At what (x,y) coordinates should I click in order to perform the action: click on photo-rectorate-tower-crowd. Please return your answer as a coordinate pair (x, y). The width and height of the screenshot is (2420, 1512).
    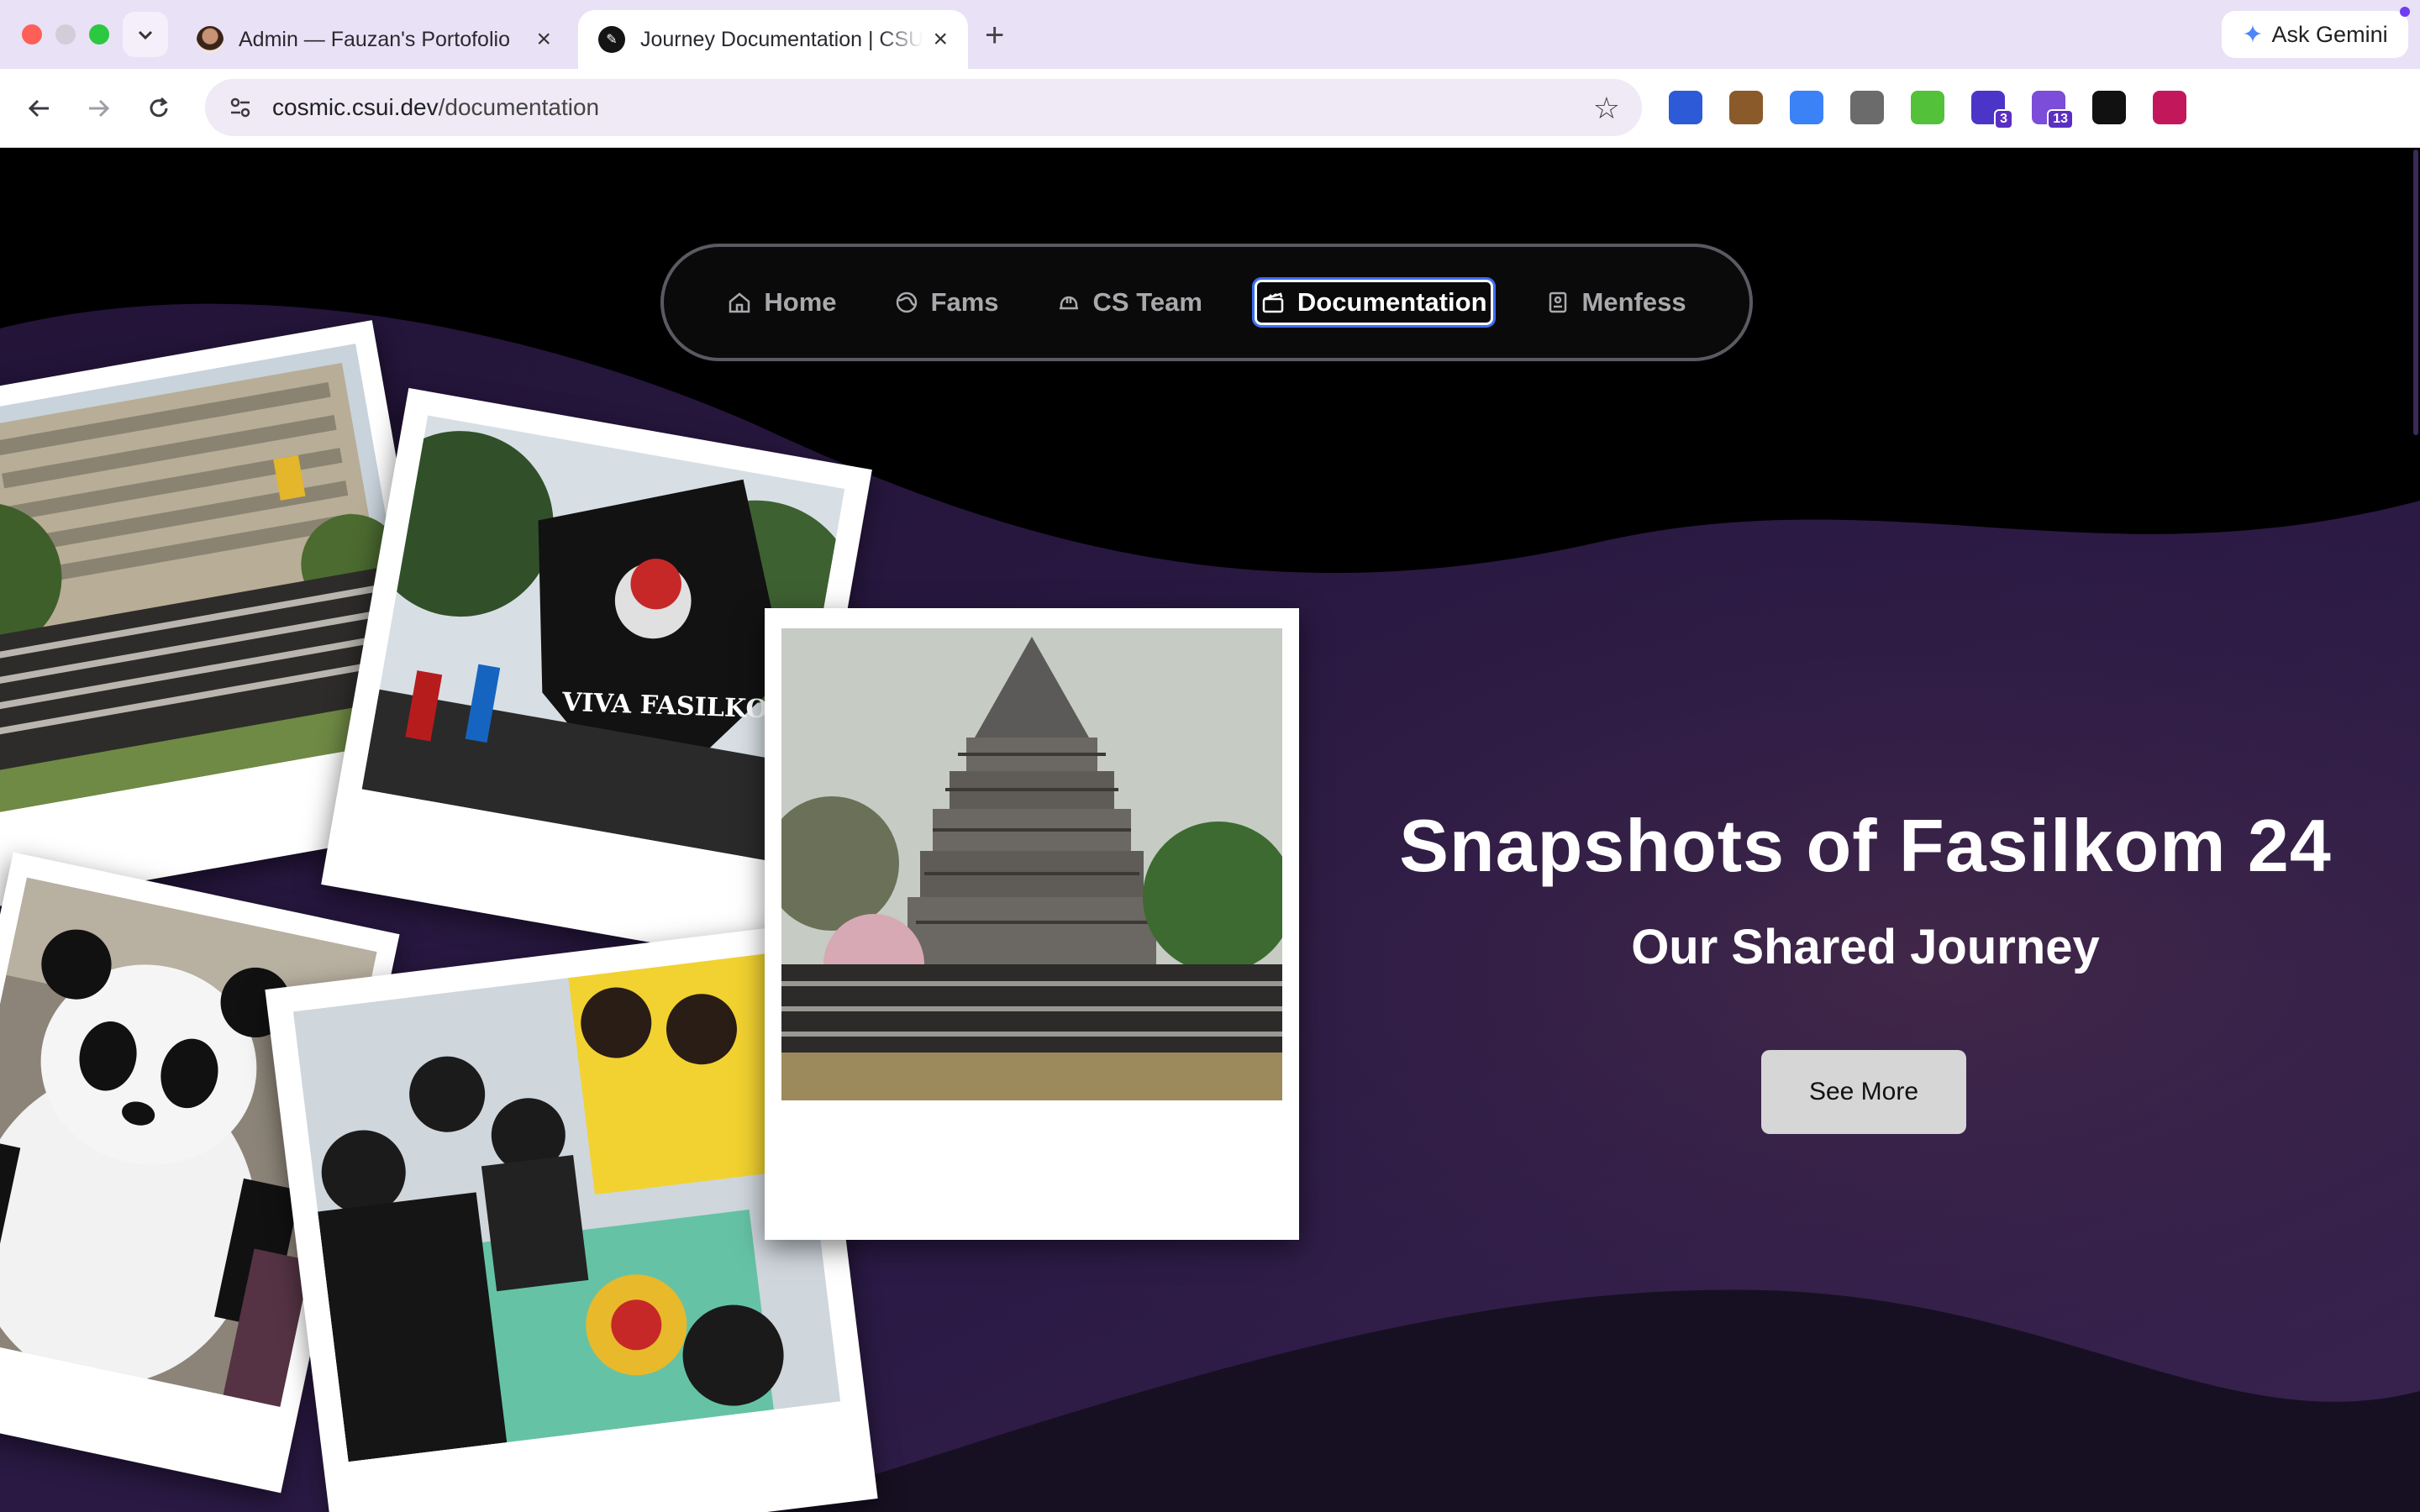
    Looking at the image, I should click on (1031, 864).